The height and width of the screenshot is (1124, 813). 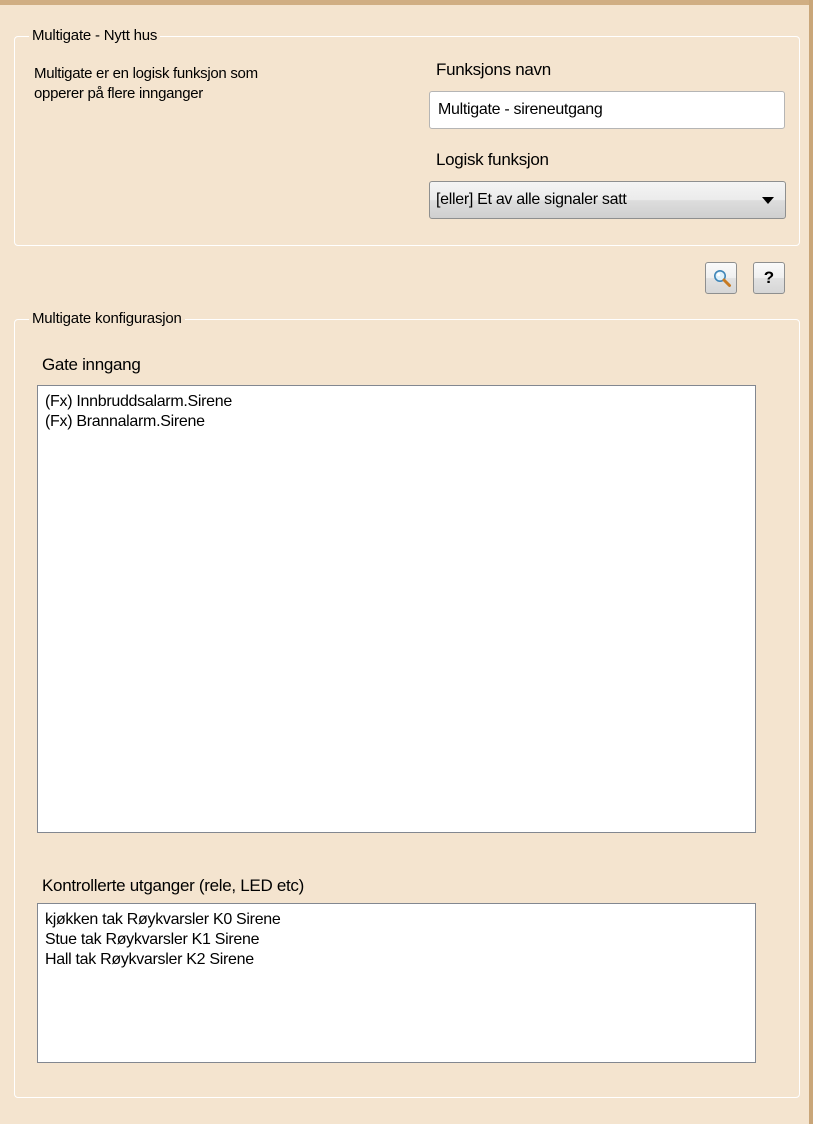 What do you see at coordinates (400, 940) in the screenshot?
I see `output-item: Stue tak Røykvarsler K1 Sirene` at bounding box center [400, 940].